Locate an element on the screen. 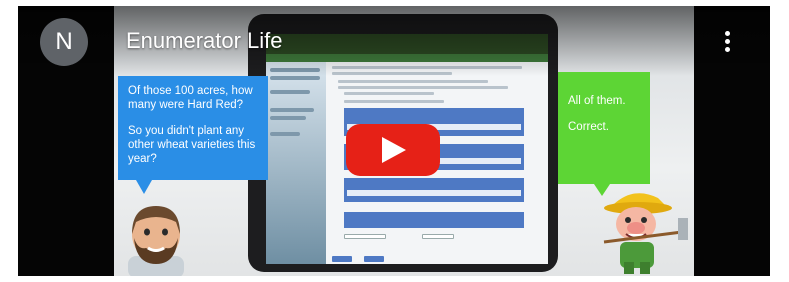 Image resolution: width=789 pixels, height=282 pixels. answer-bubble: All of them. Correct. is located at coordinates (604, 128).